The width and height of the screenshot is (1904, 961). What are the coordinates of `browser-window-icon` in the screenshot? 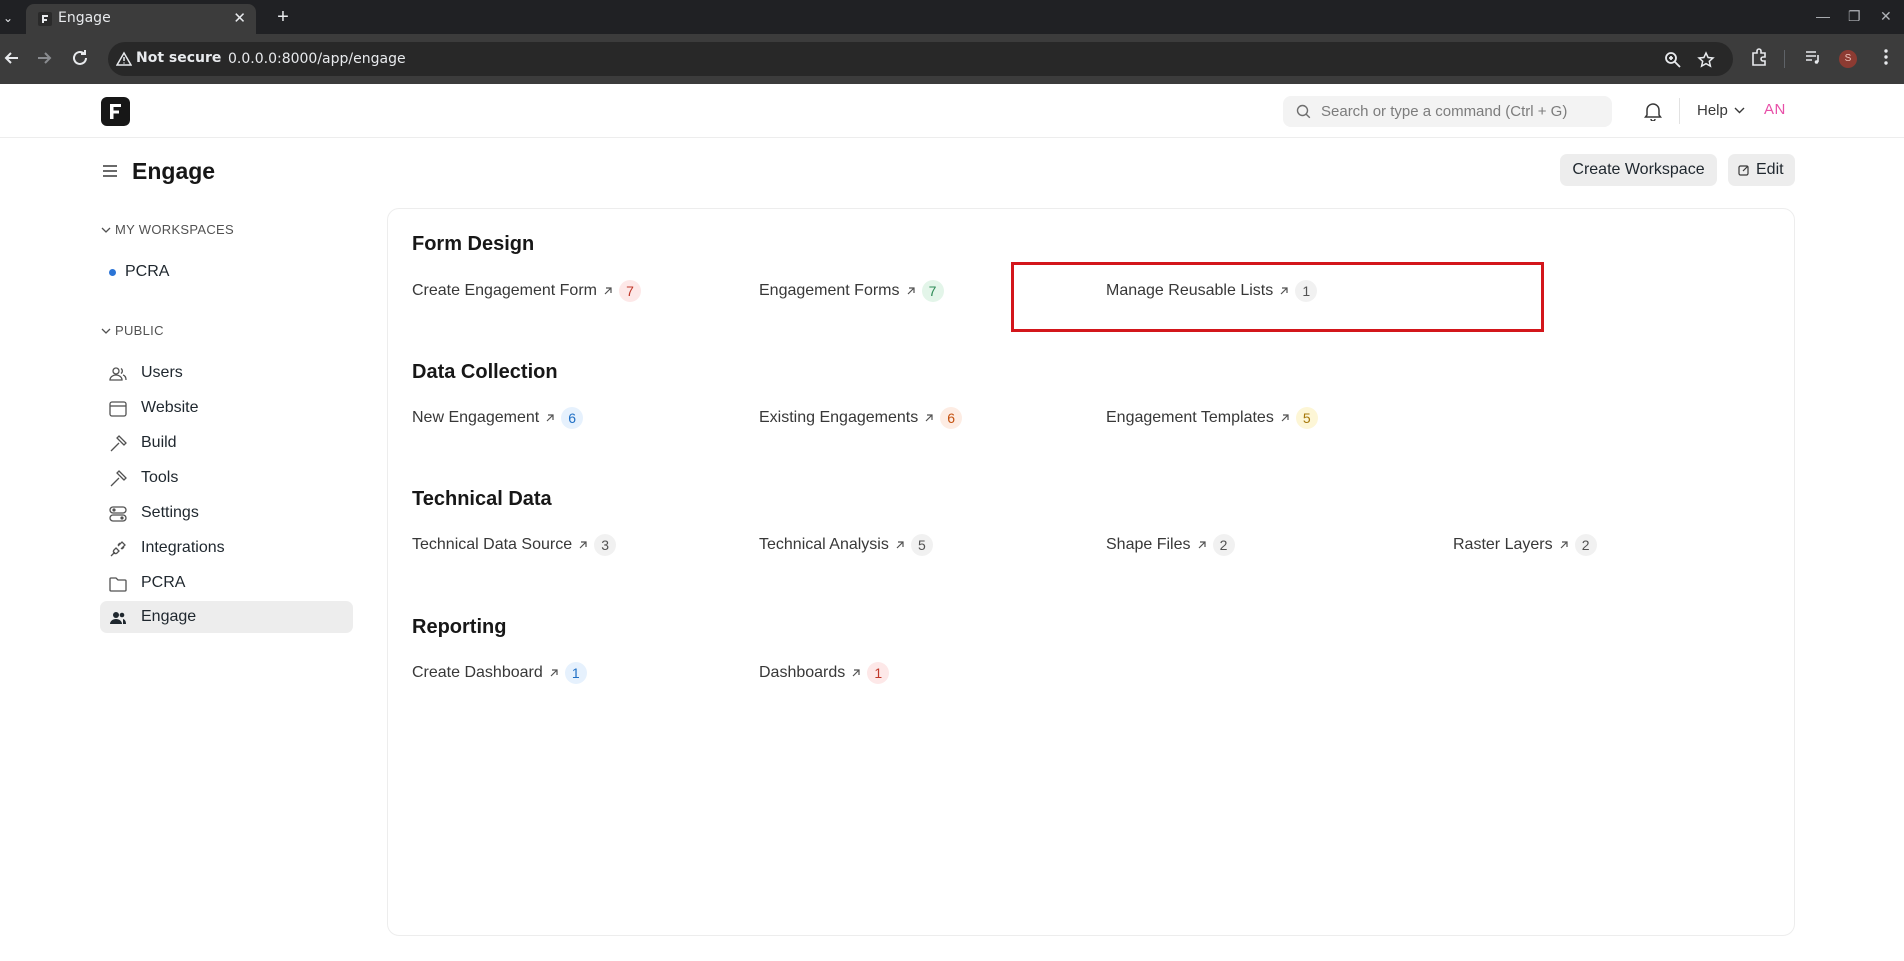 It's located at (118, 409).